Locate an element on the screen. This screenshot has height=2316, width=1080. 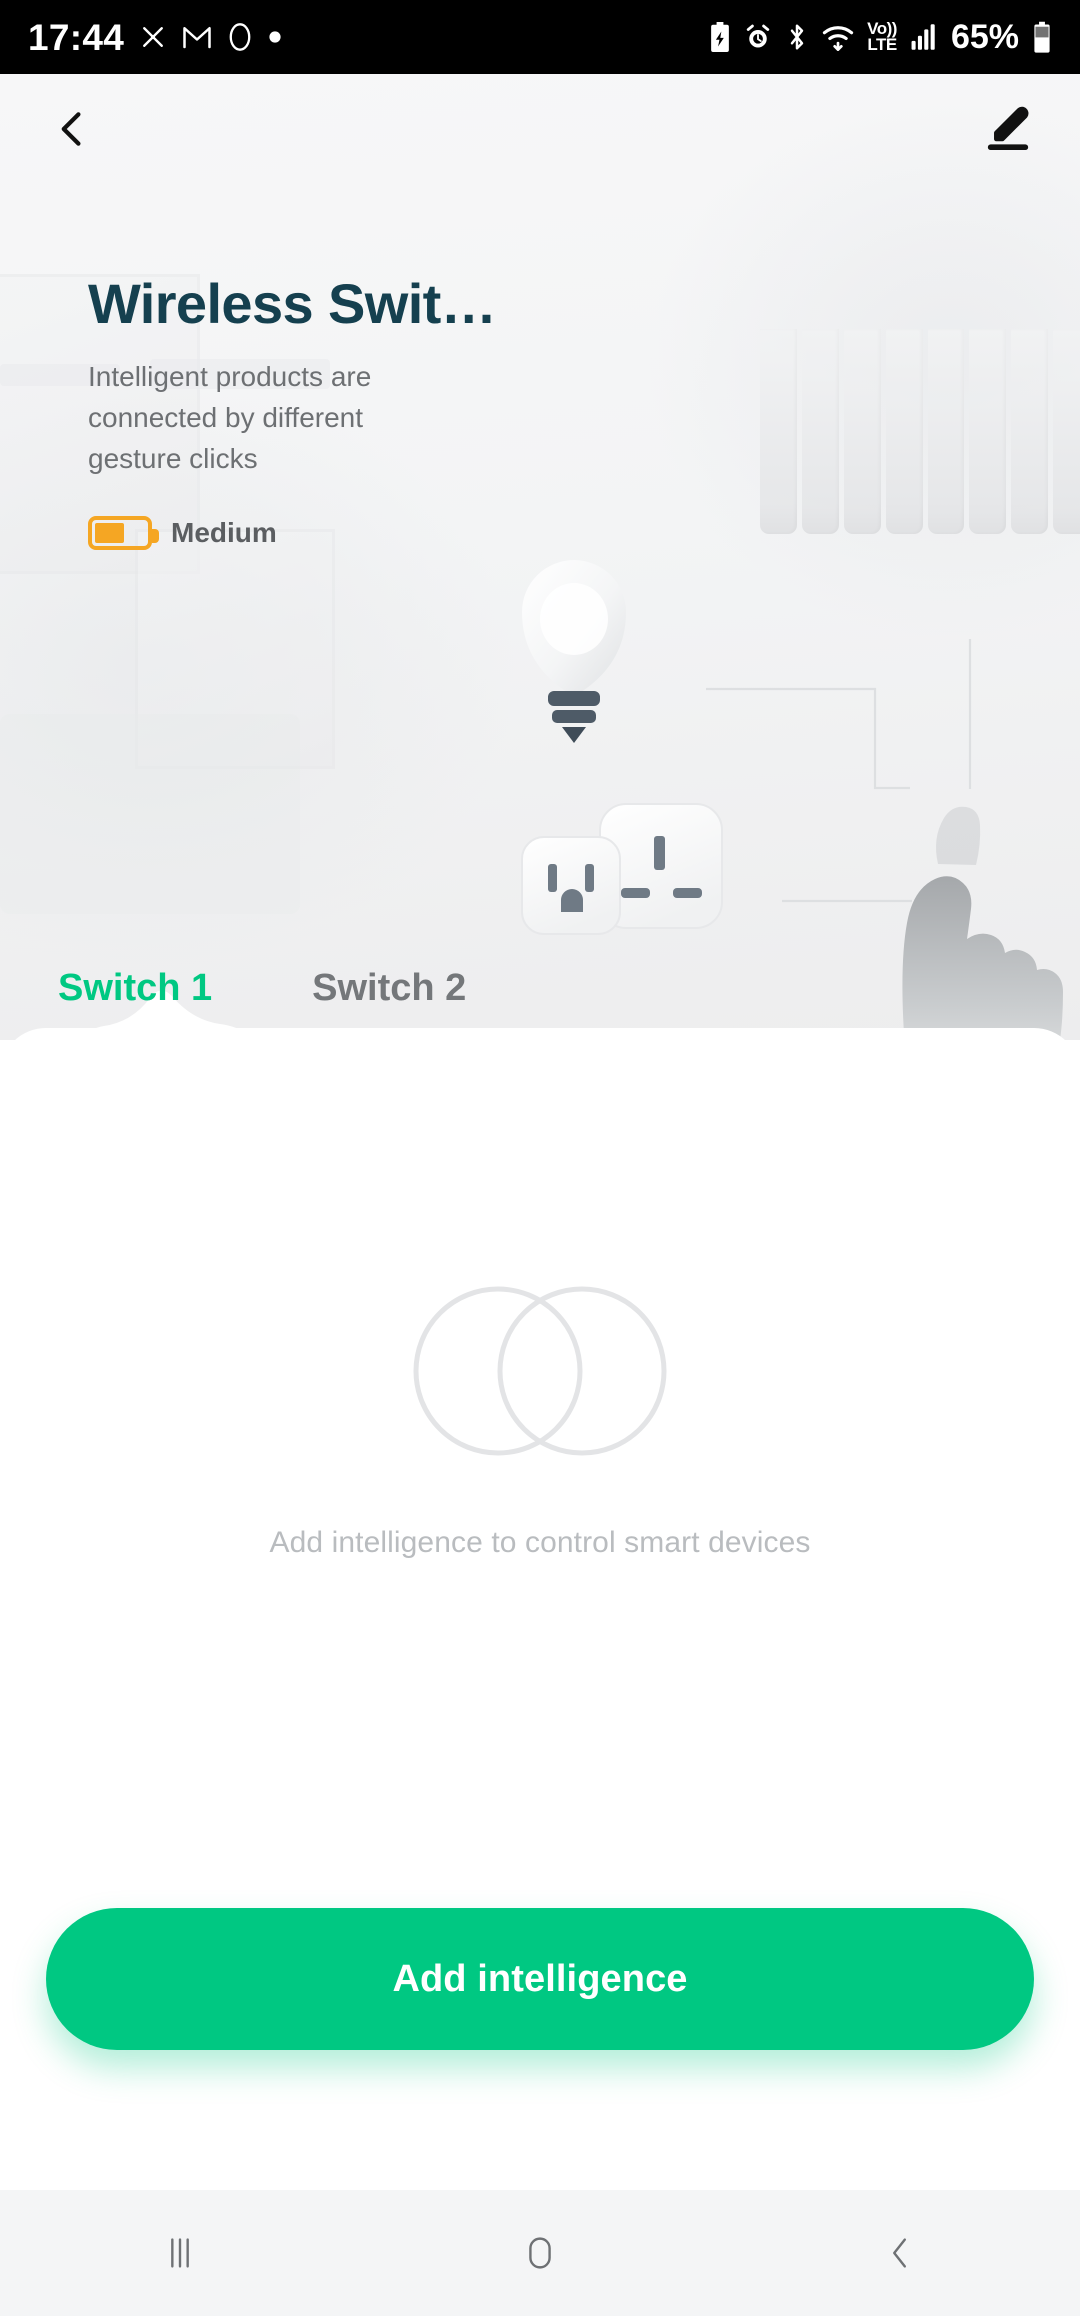
cellular-signal-icon is located at coordinates (923, 37).